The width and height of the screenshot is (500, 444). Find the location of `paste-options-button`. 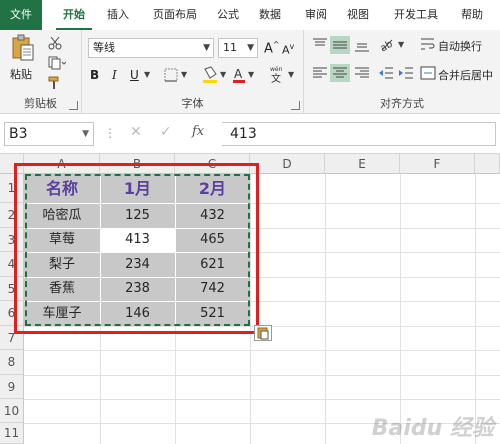

paste-options-button is located at coordinates (263, 333).